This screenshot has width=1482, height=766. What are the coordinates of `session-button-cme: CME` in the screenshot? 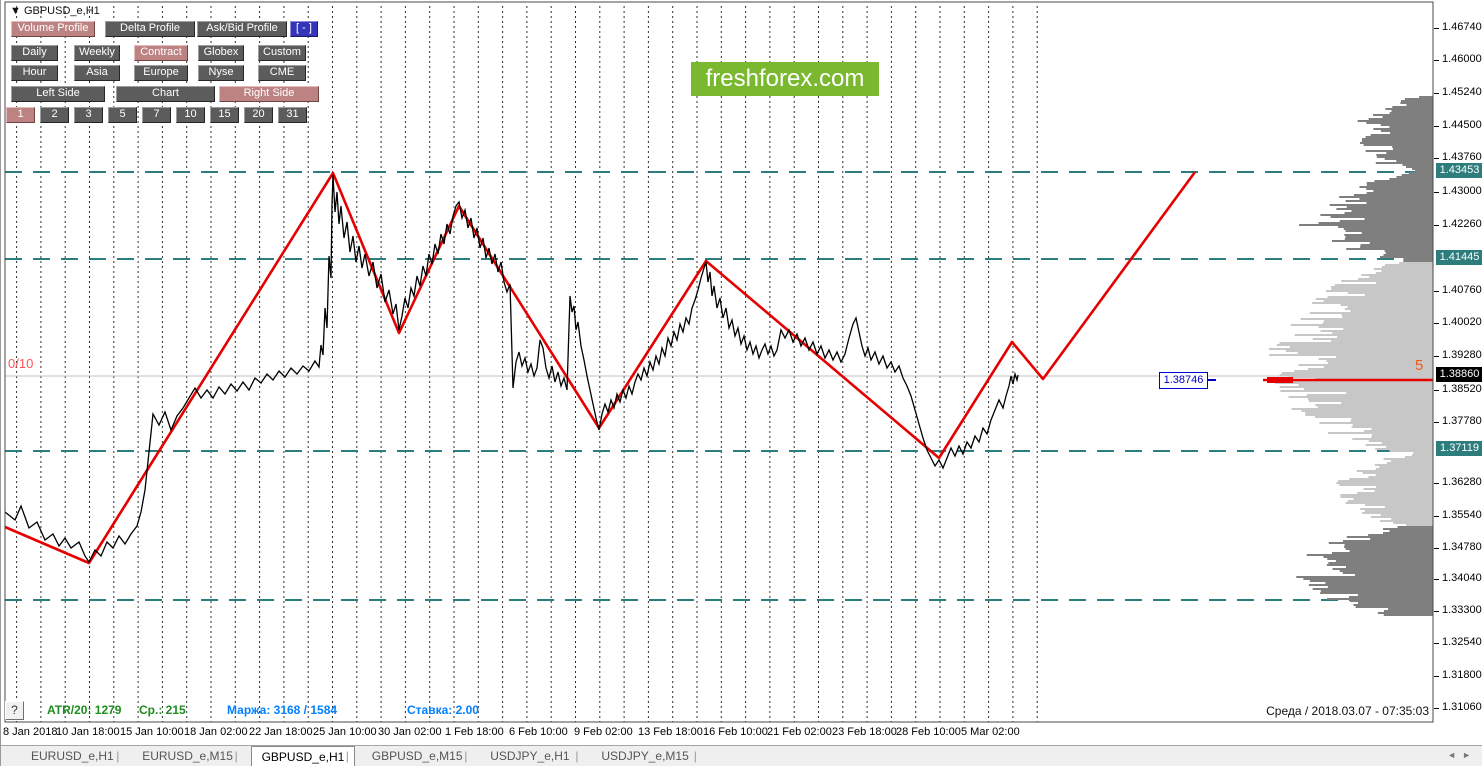 It's located at (282, 73).